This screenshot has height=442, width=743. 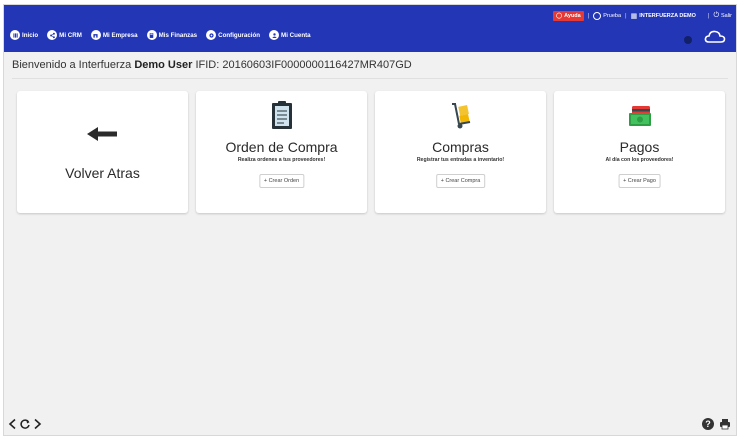 What do you see at coordinates (30, 35) in the screenshot?
I see `menu-label: Inicio` at bounding box center [30, 35].